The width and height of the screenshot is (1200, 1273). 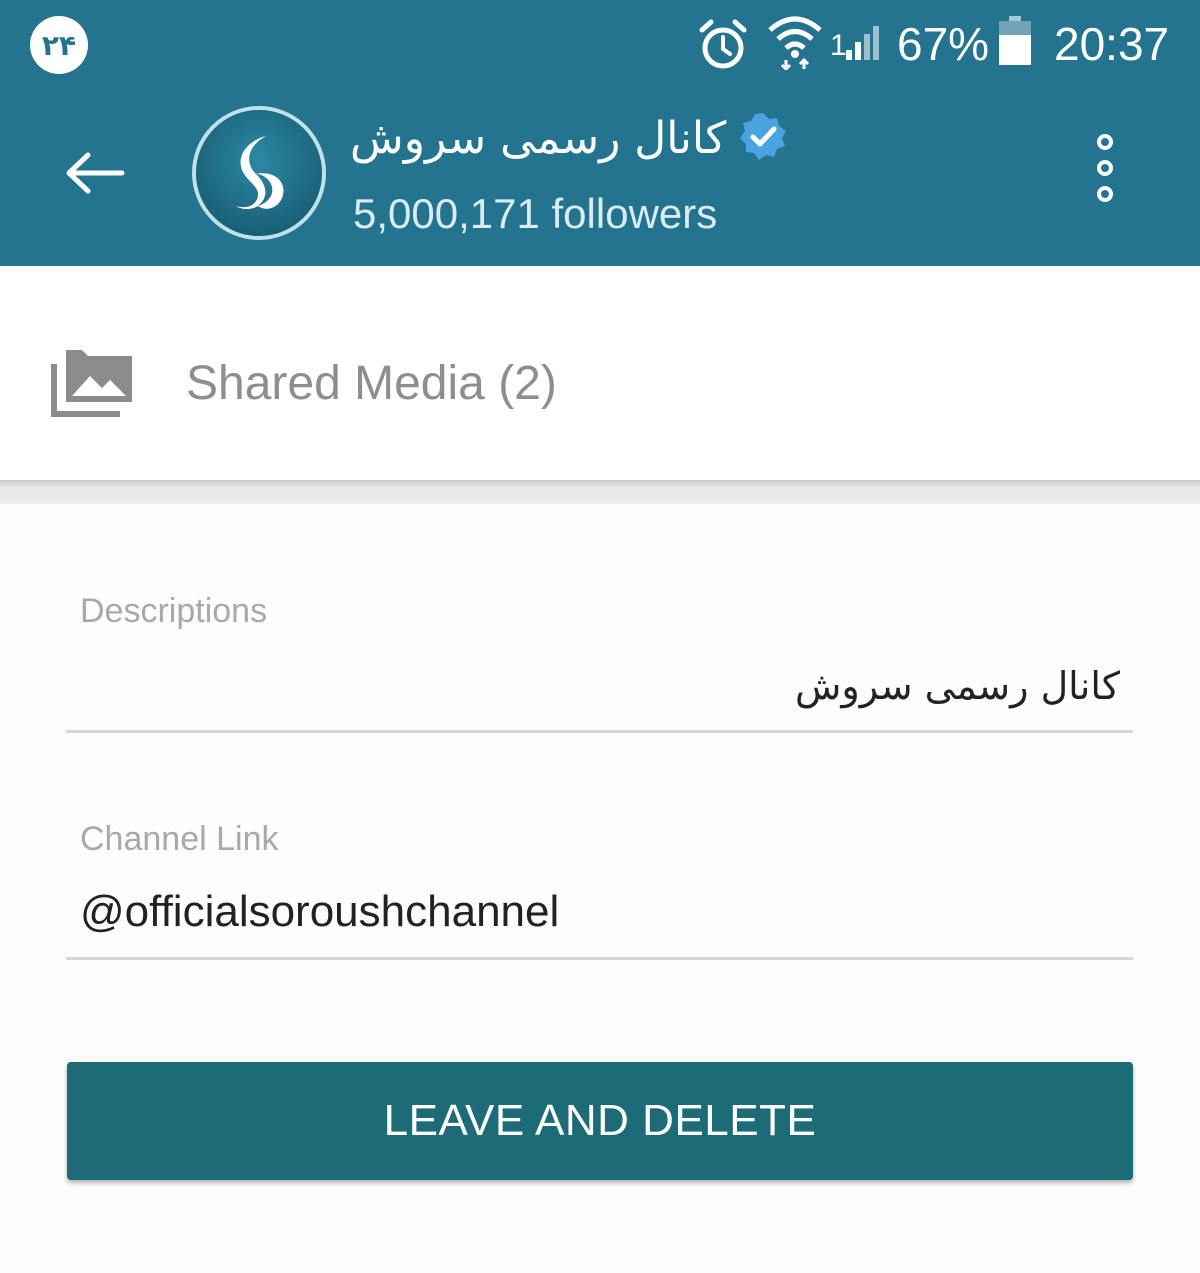 What do you see at coordinates (863, 44) in the screenshot?
I see `cell-signal-icon` at bounding box center [863, 44].